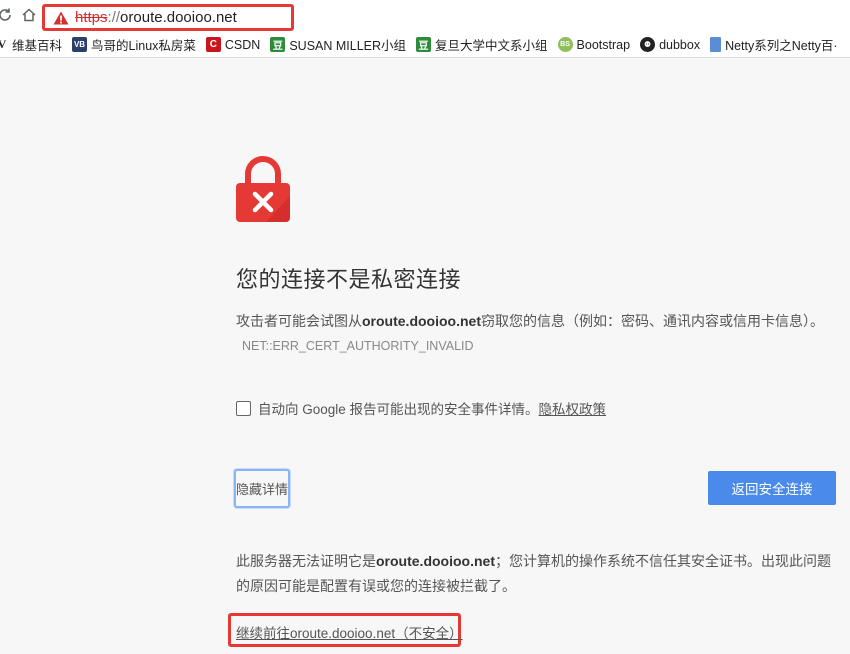  What do you see at coordinates (435, 561) in the screenshot?
I see `details-host: oroute.dooioo.net` at bounding box center [435, 561].